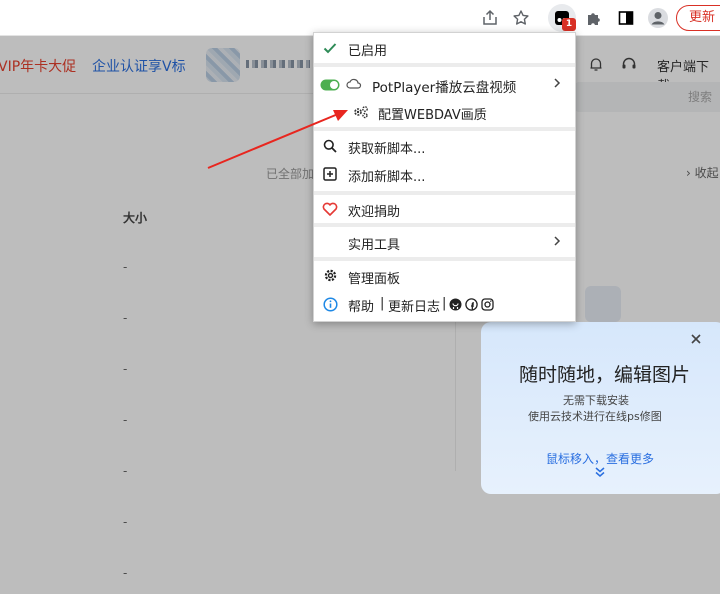 The height and width of the screenshot is (594, 720). What do you see at coordinates (330, 85) in the screenshot?
I see `toggle-on-icon` at bounding box center [330, 85].